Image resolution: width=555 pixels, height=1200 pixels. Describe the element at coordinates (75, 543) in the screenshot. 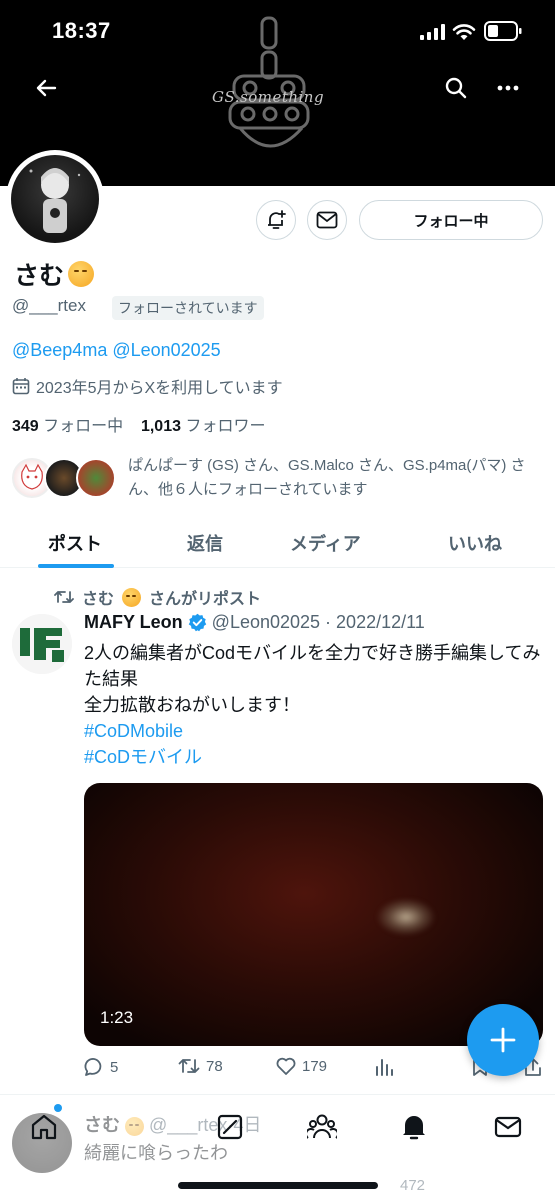

I see `tab-posts: ポスト` at that location.